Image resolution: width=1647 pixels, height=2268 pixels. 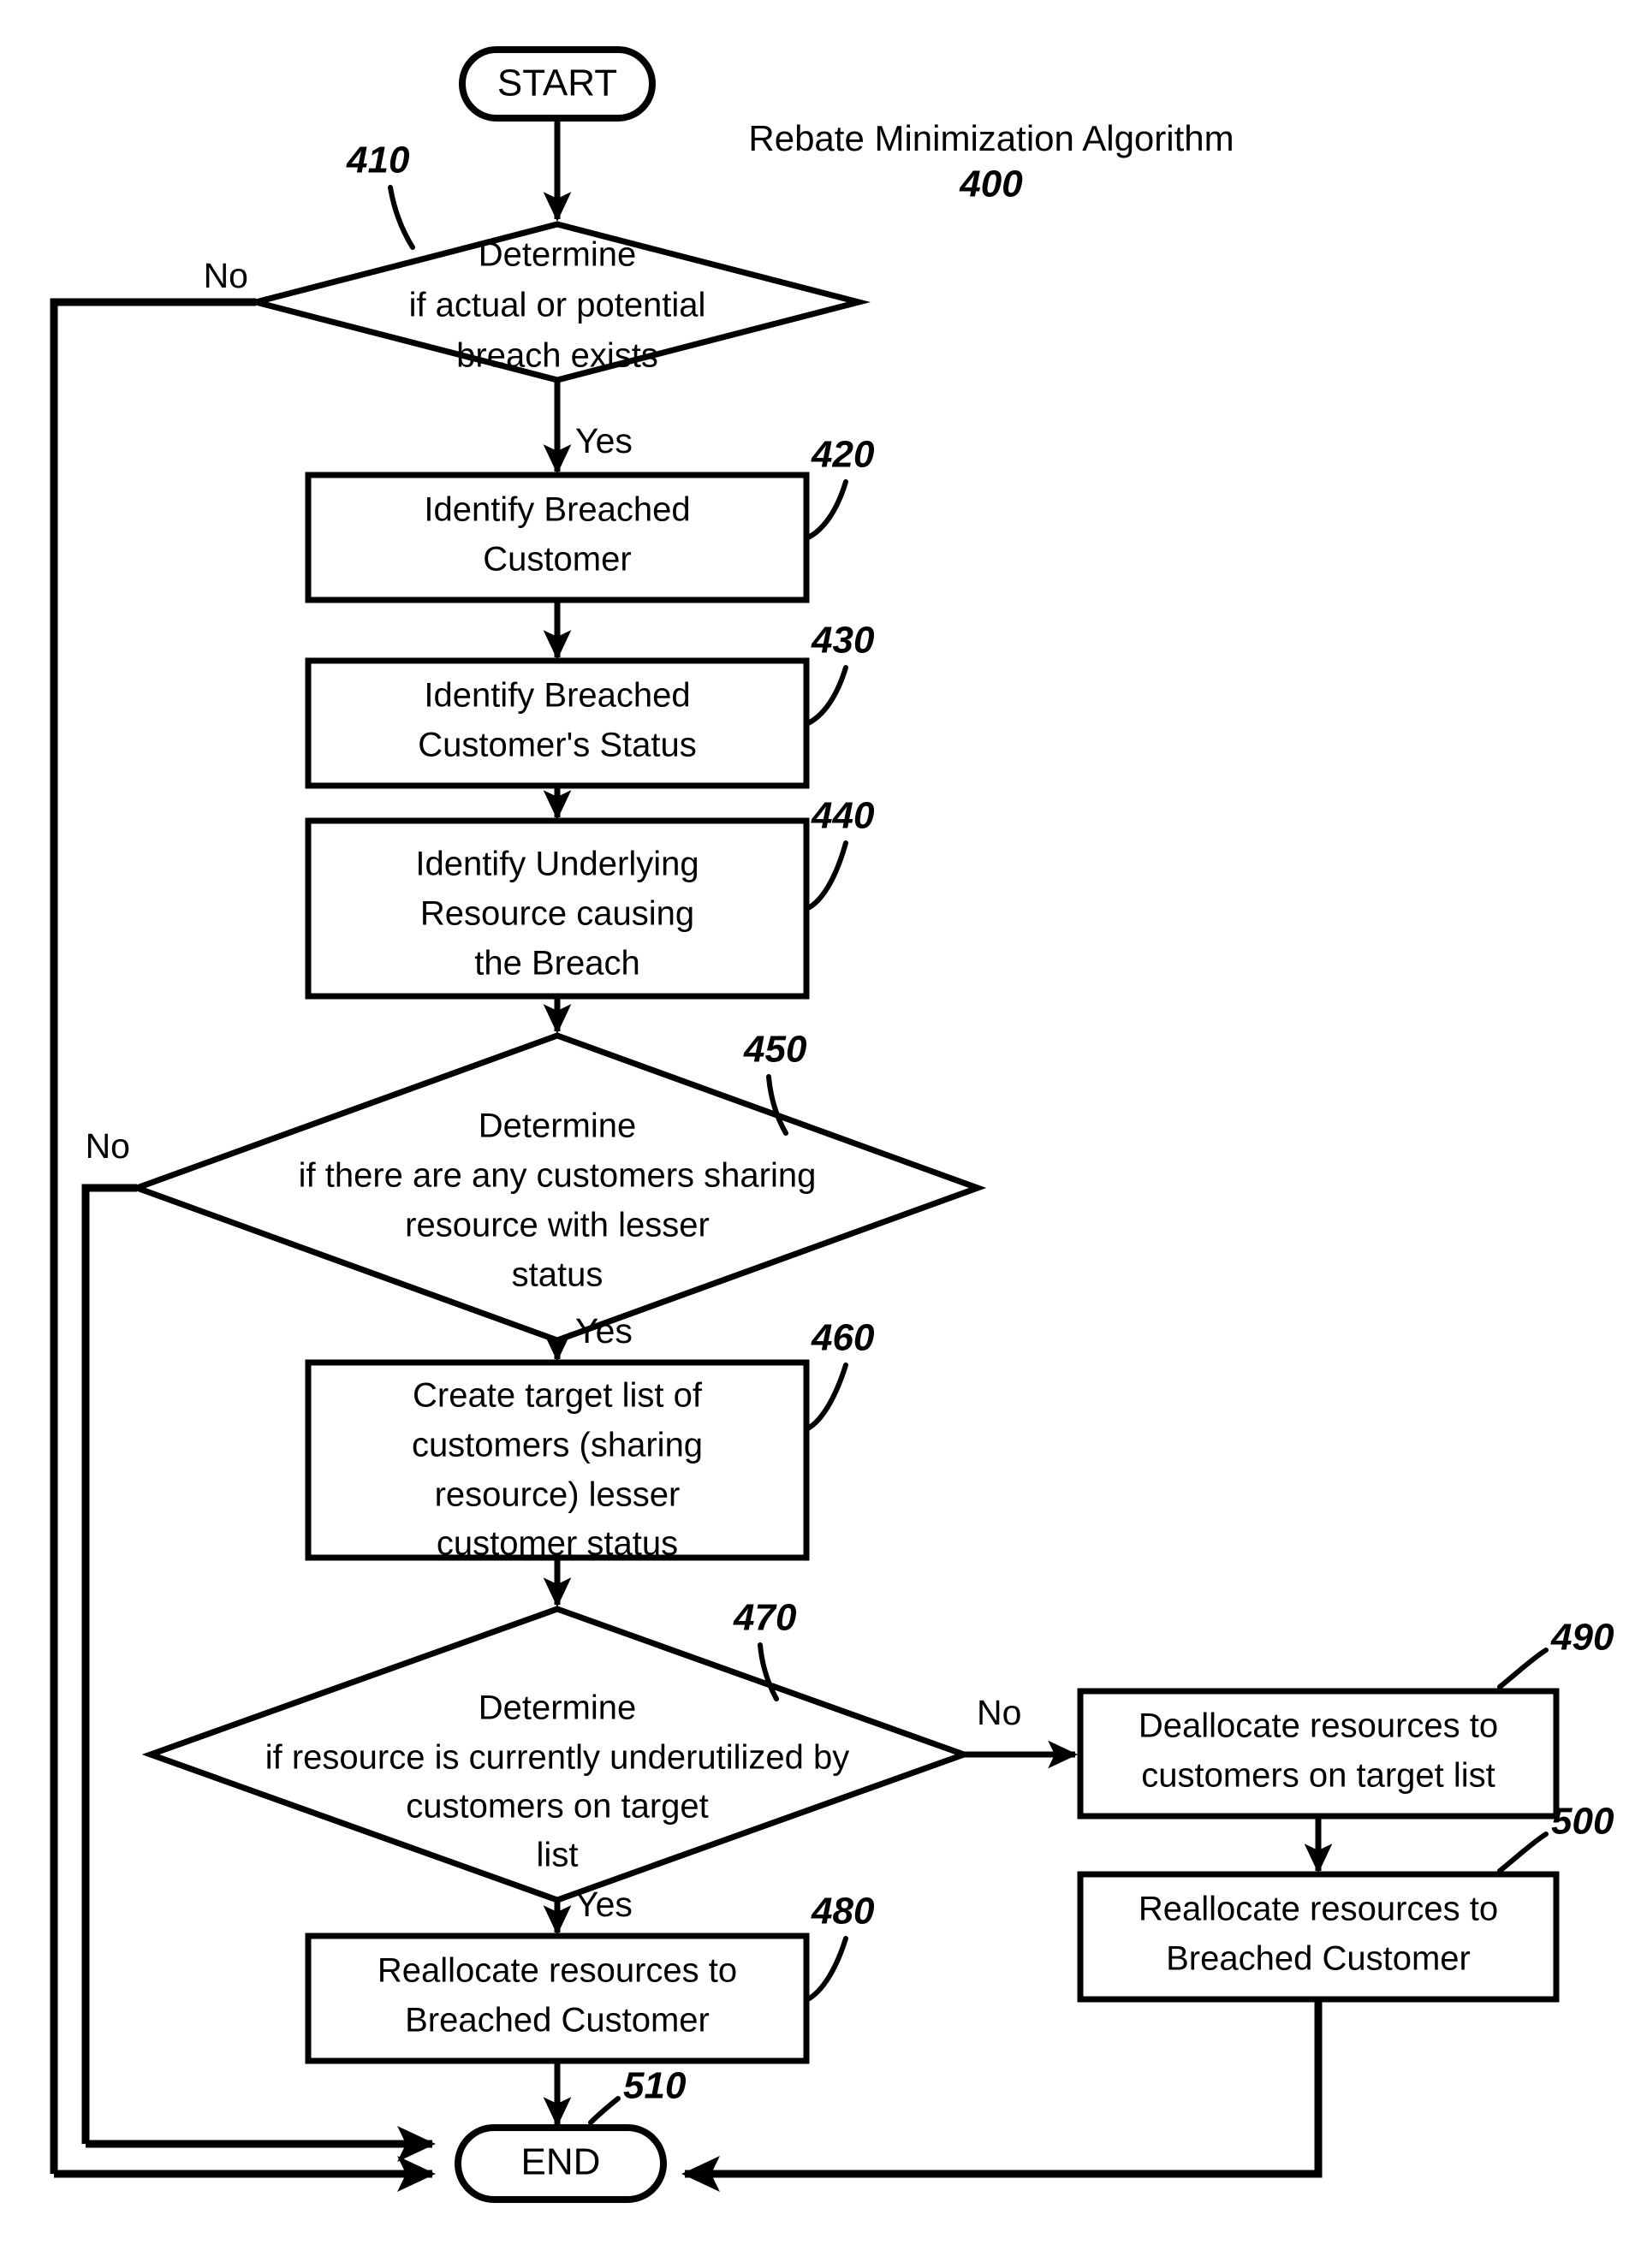 What do you see at coordinates (604, 1904) in the screenshot?
I see `branch-470-yes: Yes` at bounding box center [604, 1904].